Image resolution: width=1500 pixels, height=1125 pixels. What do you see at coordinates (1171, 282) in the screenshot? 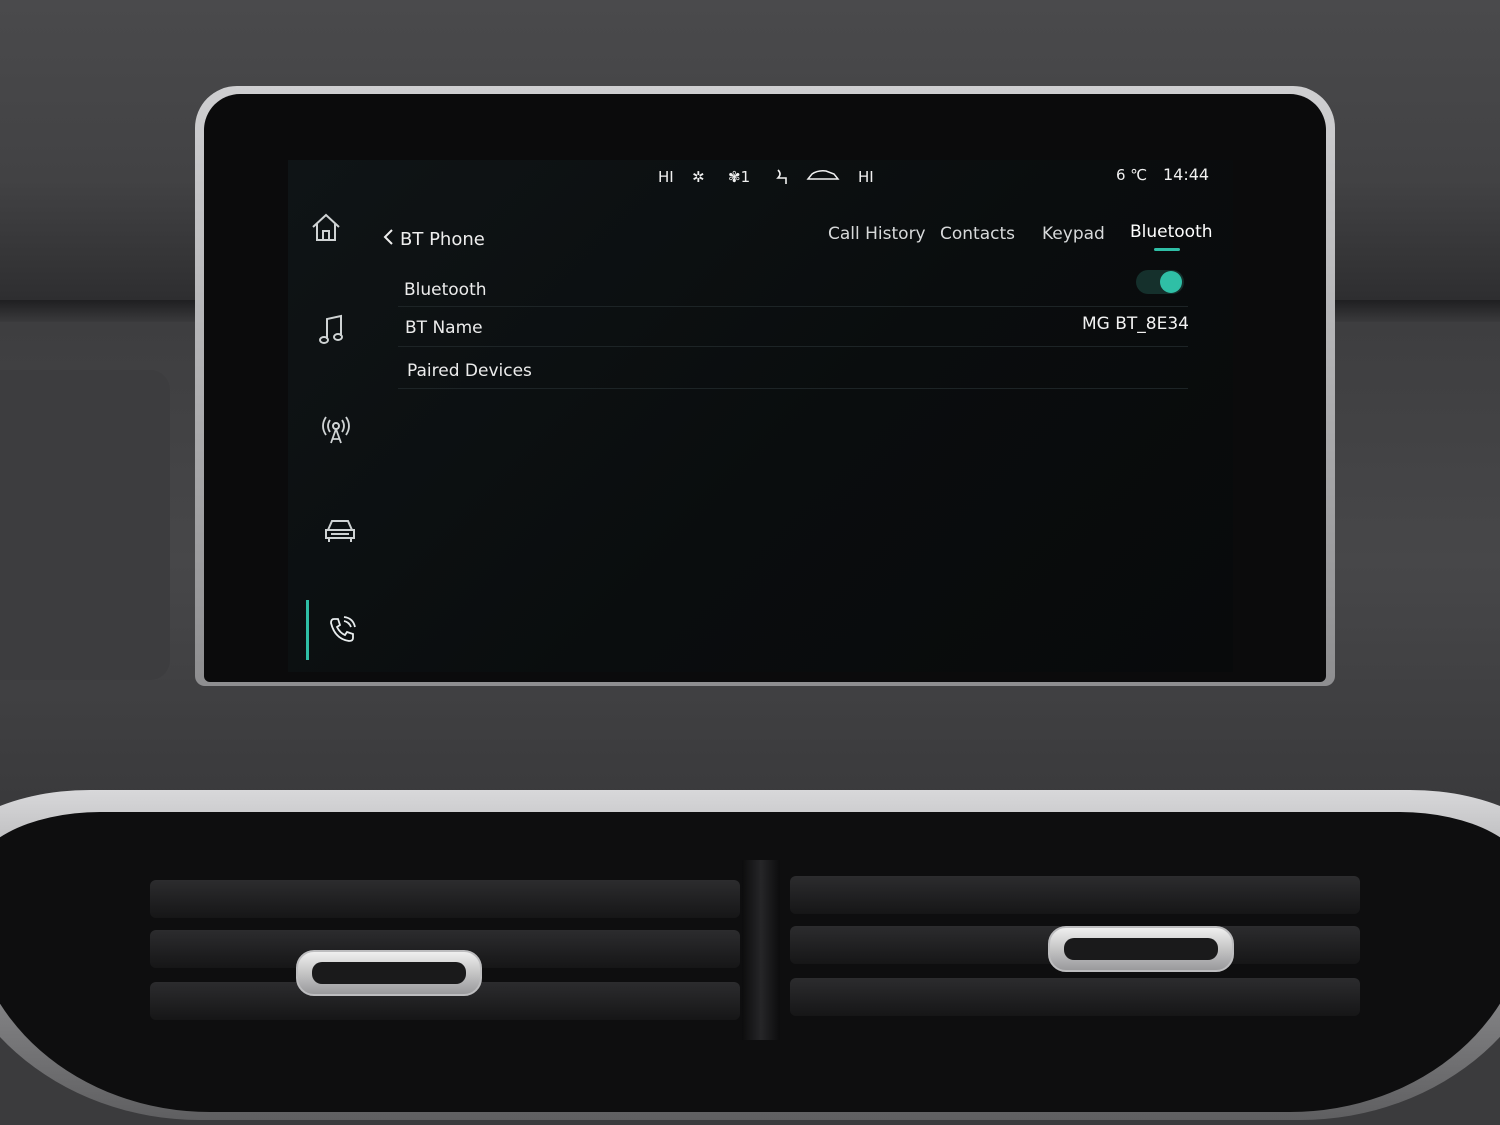
I see `toggle-knob` at bounding box center [1171, 282].